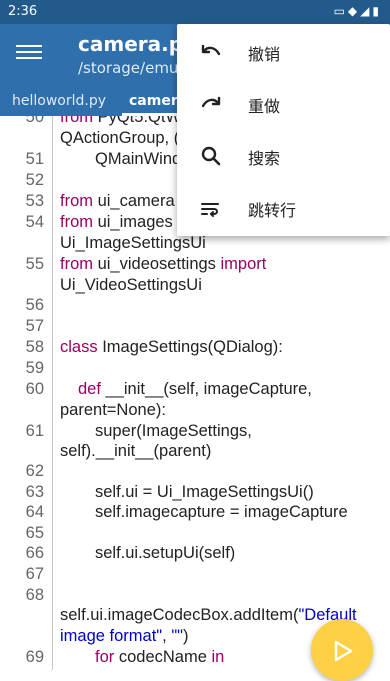 The height and width of the screenshot is (681, 390). What do you see at coordinates (59, 101) in the screenshot?
I see `tab-helloworld: helloworld.py` at bounding box center [59, 101].